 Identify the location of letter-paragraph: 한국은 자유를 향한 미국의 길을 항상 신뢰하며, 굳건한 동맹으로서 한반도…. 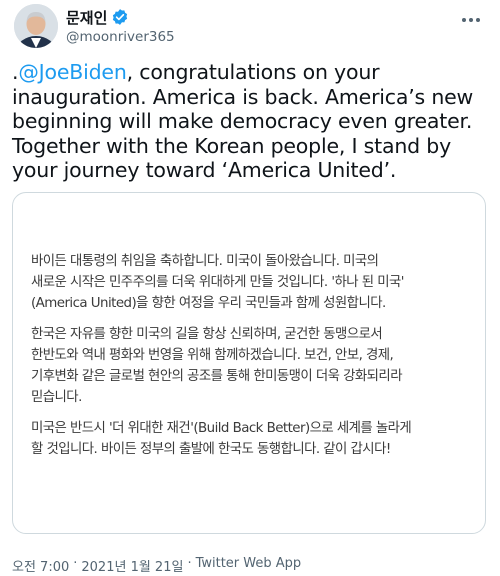
(217, 366).